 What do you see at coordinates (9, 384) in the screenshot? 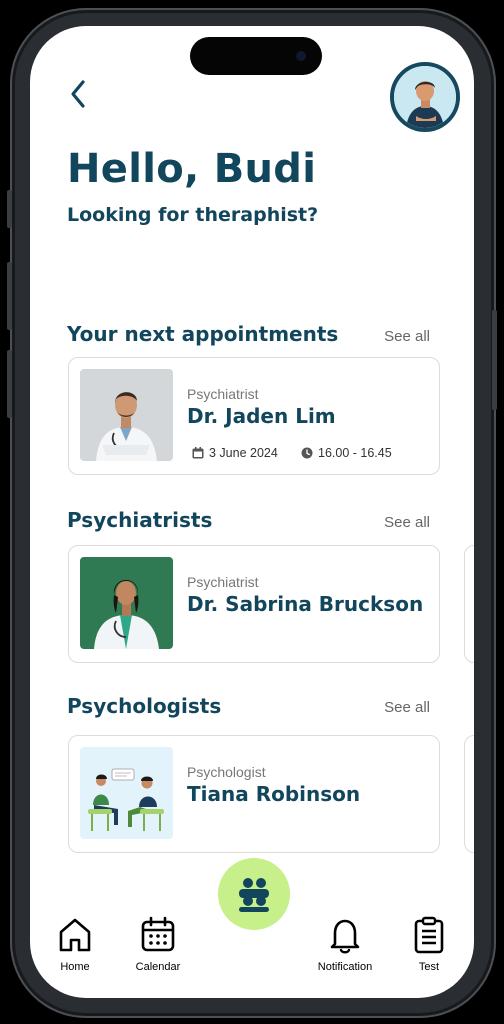
I see `side-button-volume-down` at bounding box center [9, 384].